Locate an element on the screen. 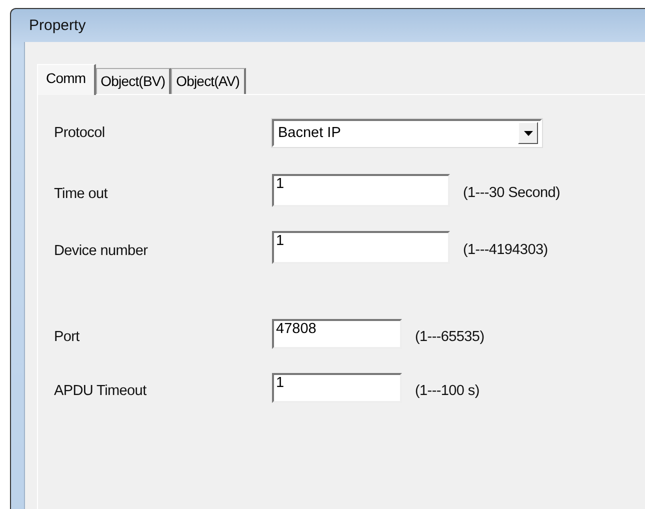  tab: Comm is located at coordinates (66, 79).